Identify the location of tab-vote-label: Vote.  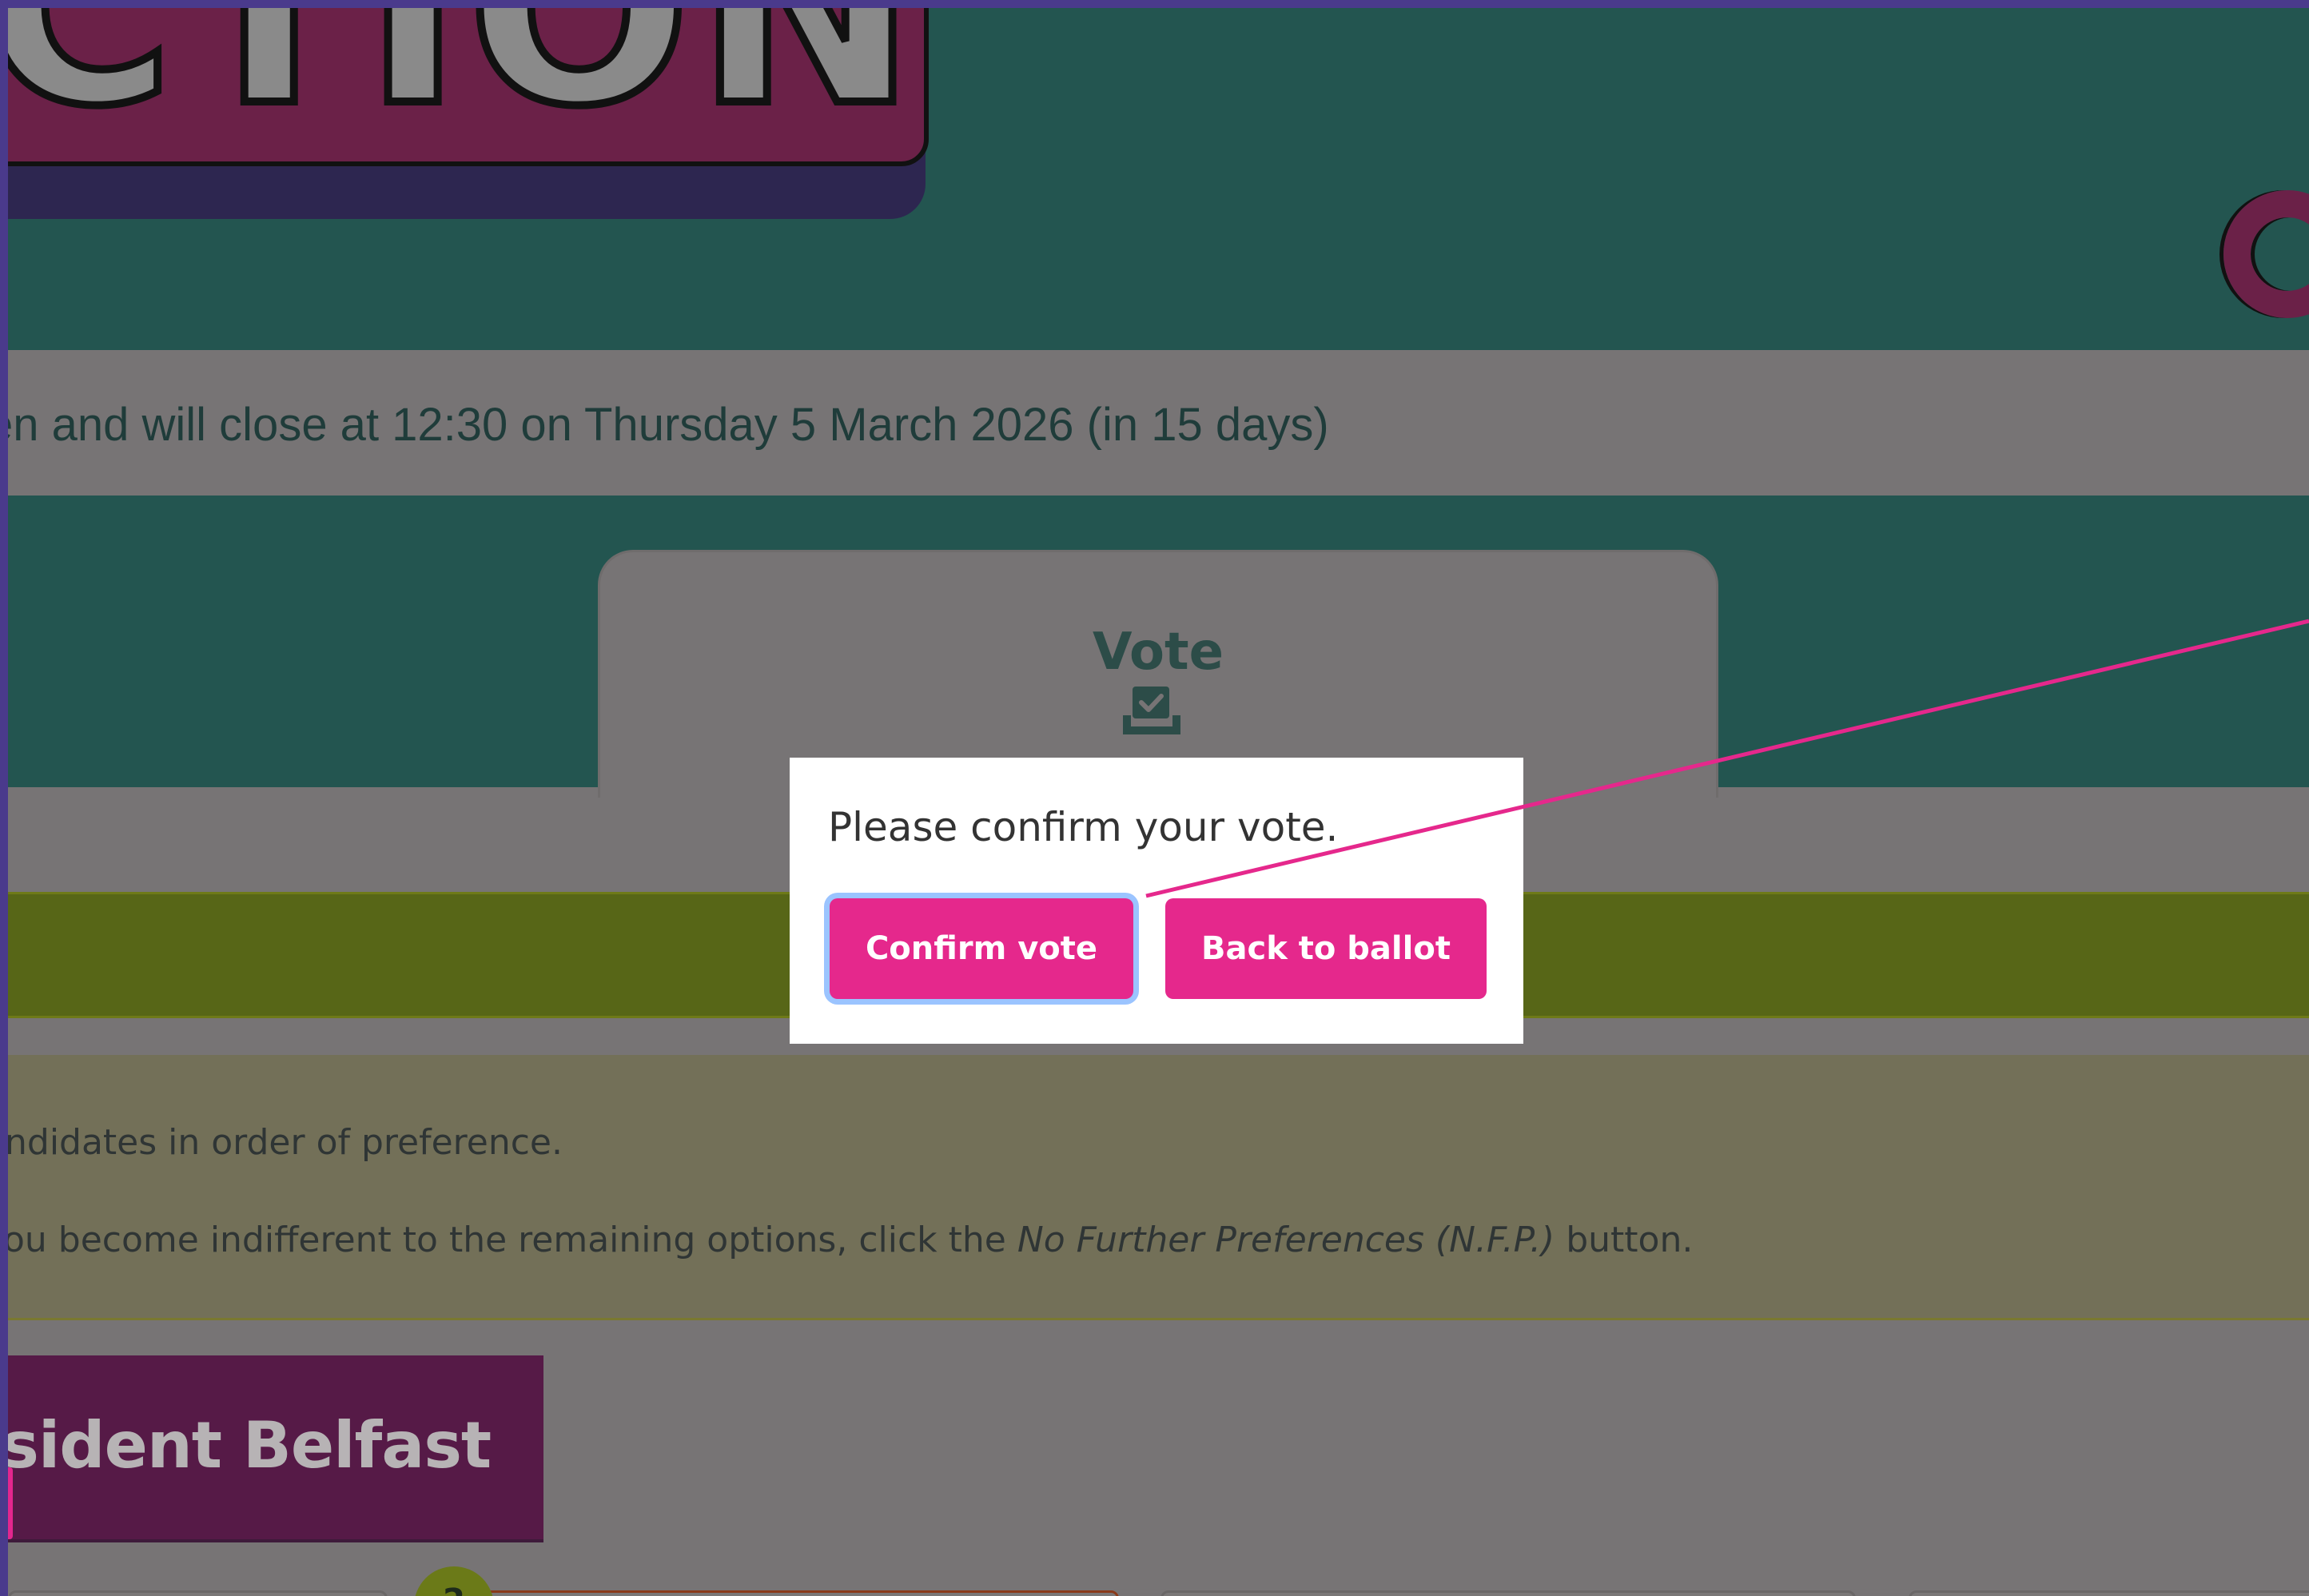
(1158, 652).